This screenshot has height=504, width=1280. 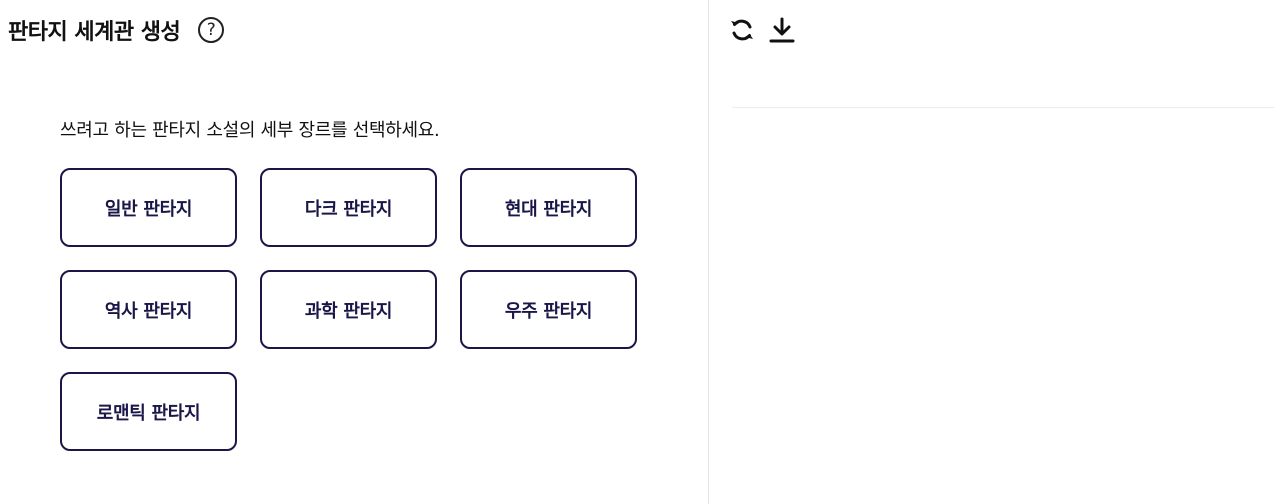 I want to click on genre-prompt: 쓰려고 하는 판타지 소설의 세부 장르를 선택하세요., so click(x=250, y=130).